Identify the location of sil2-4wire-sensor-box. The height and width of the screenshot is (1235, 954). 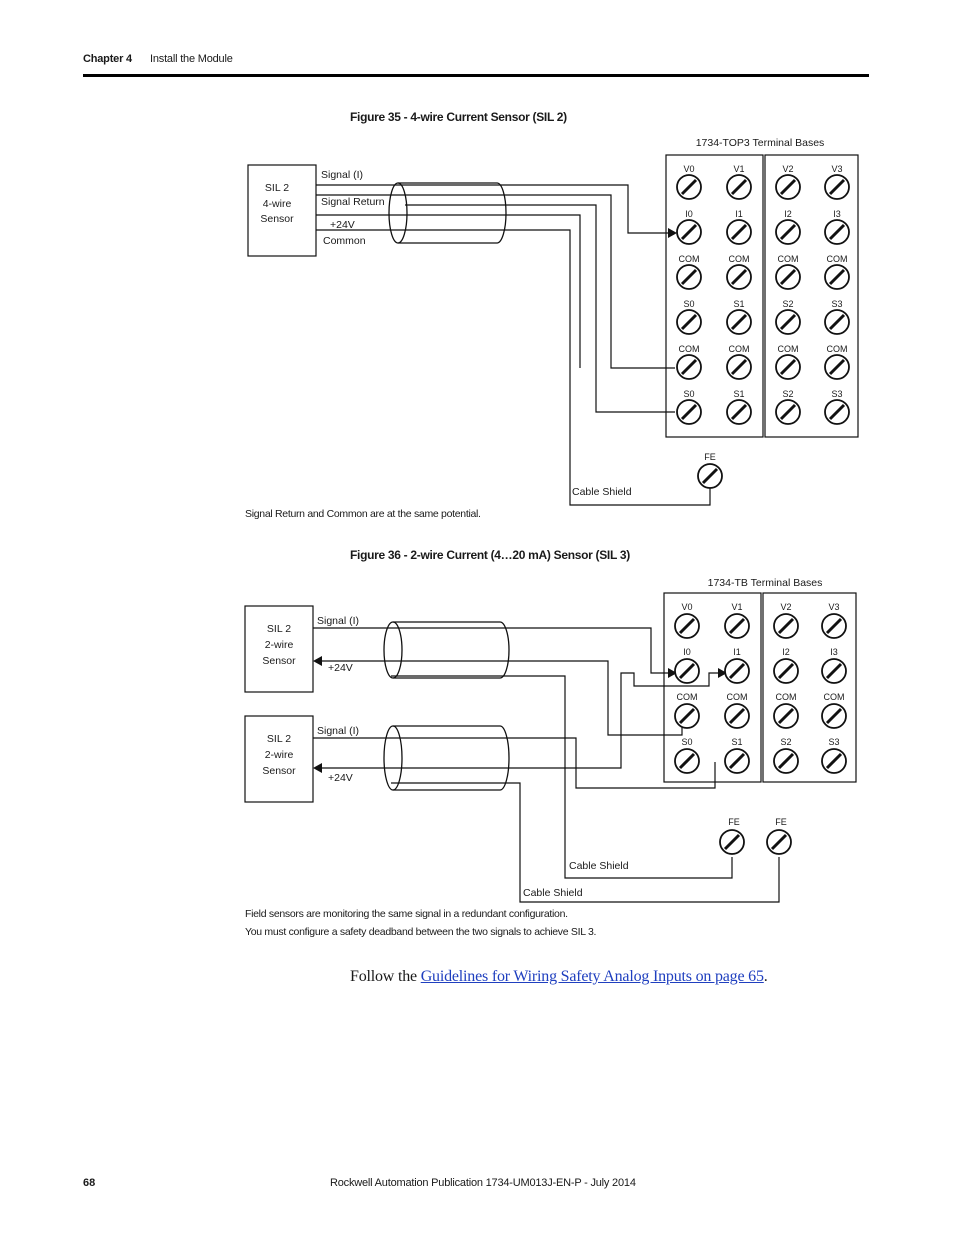
(282, 210).